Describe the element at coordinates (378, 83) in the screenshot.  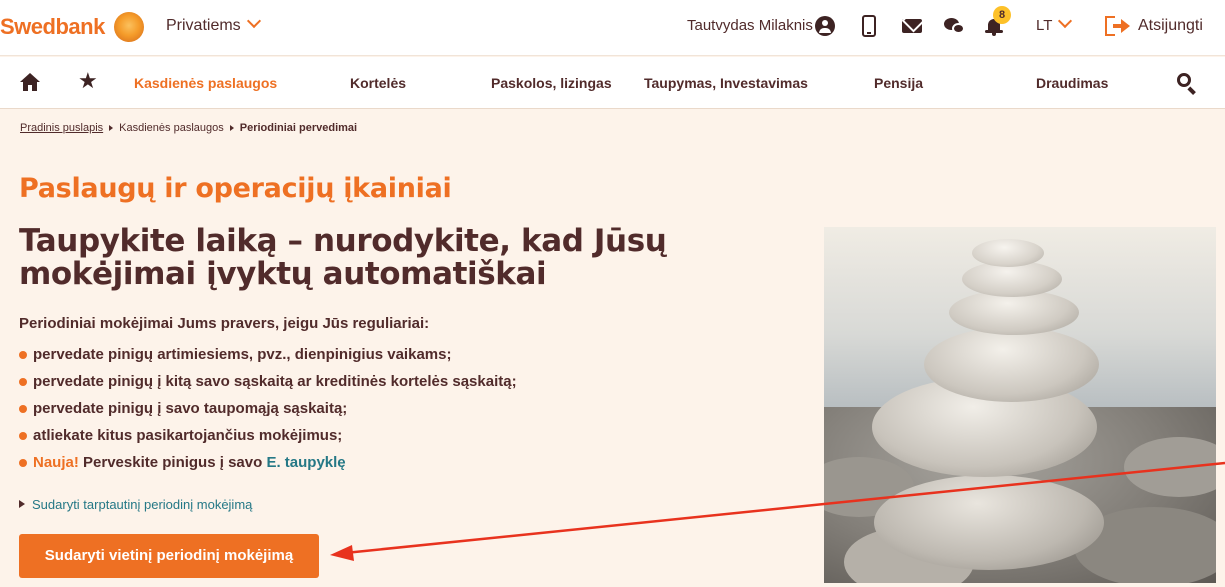
I see `nav-item-korteles: Kortelės` at that location.